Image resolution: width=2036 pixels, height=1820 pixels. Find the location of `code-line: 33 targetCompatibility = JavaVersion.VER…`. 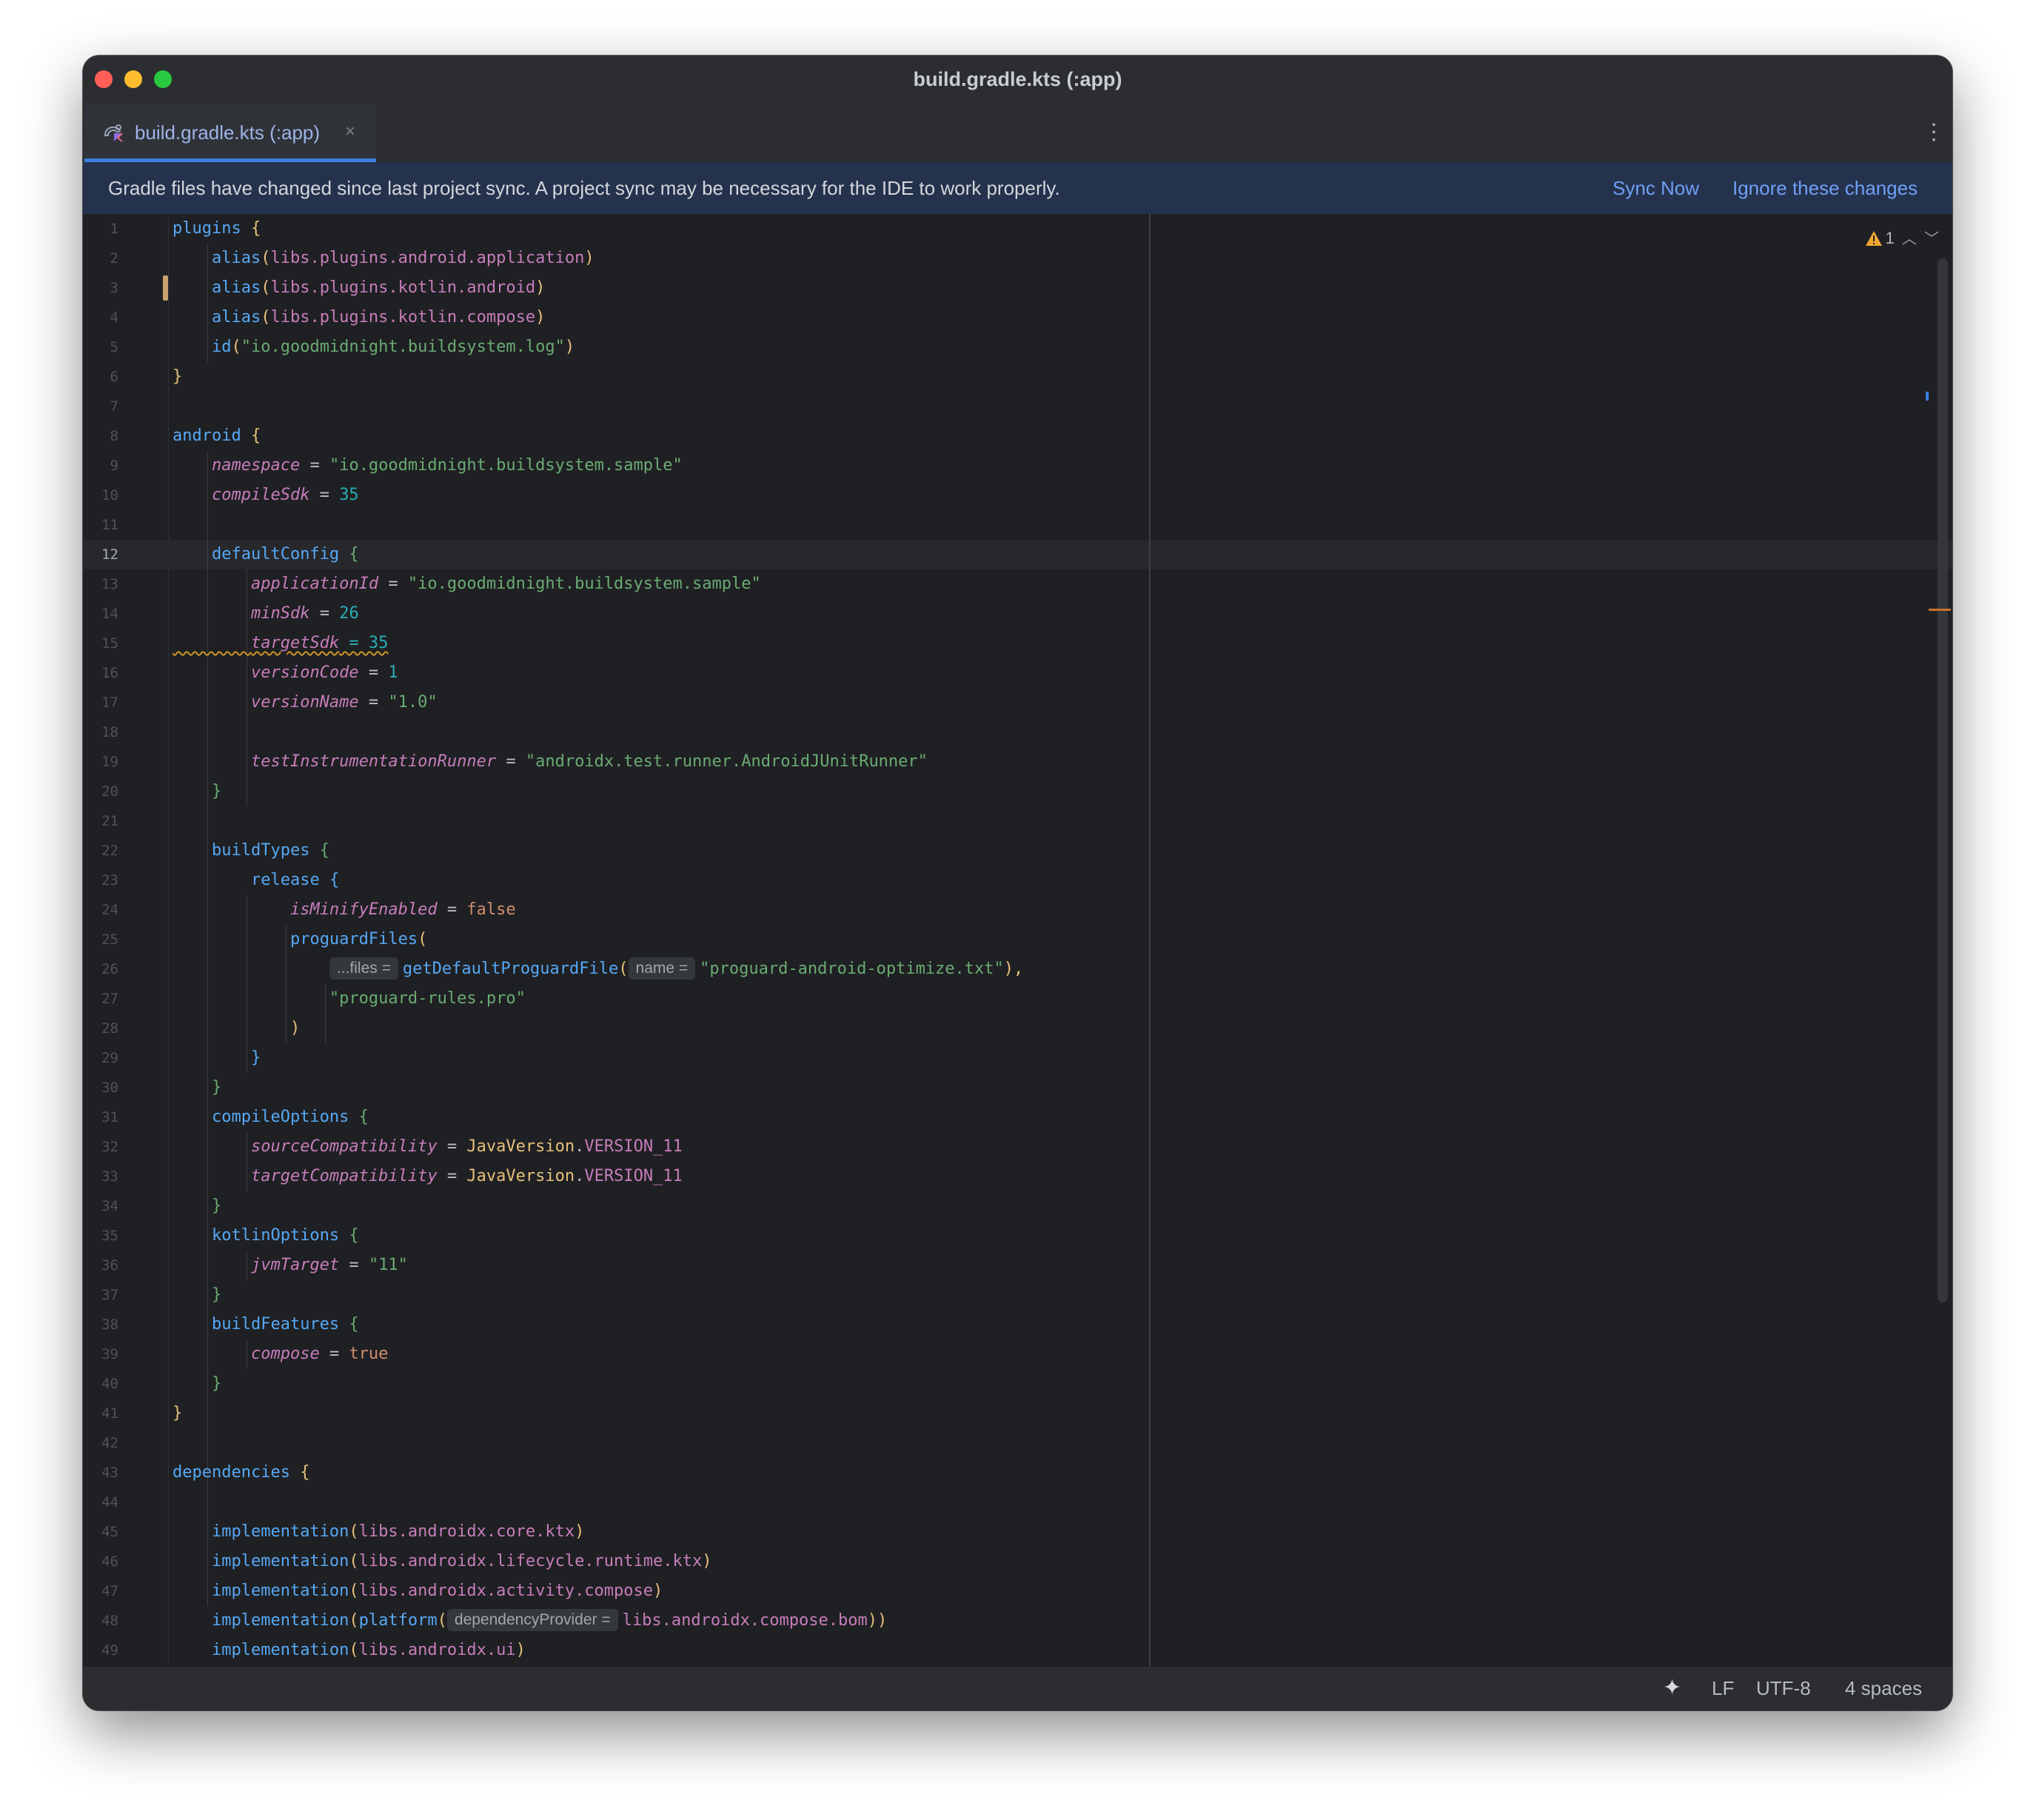

code-line: 33 targetCompatibility = JavaVersion.VER… is located at coordinates (1017, 1176).